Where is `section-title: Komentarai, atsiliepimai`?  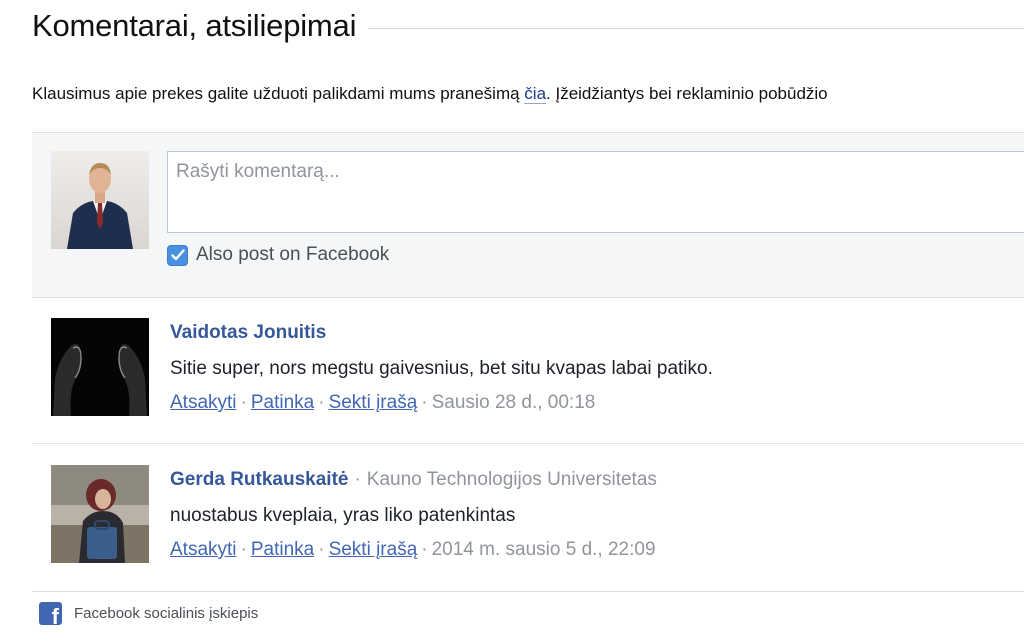 section-title: Komentarai, atsiliepimai is located at coordinates (194, 25).